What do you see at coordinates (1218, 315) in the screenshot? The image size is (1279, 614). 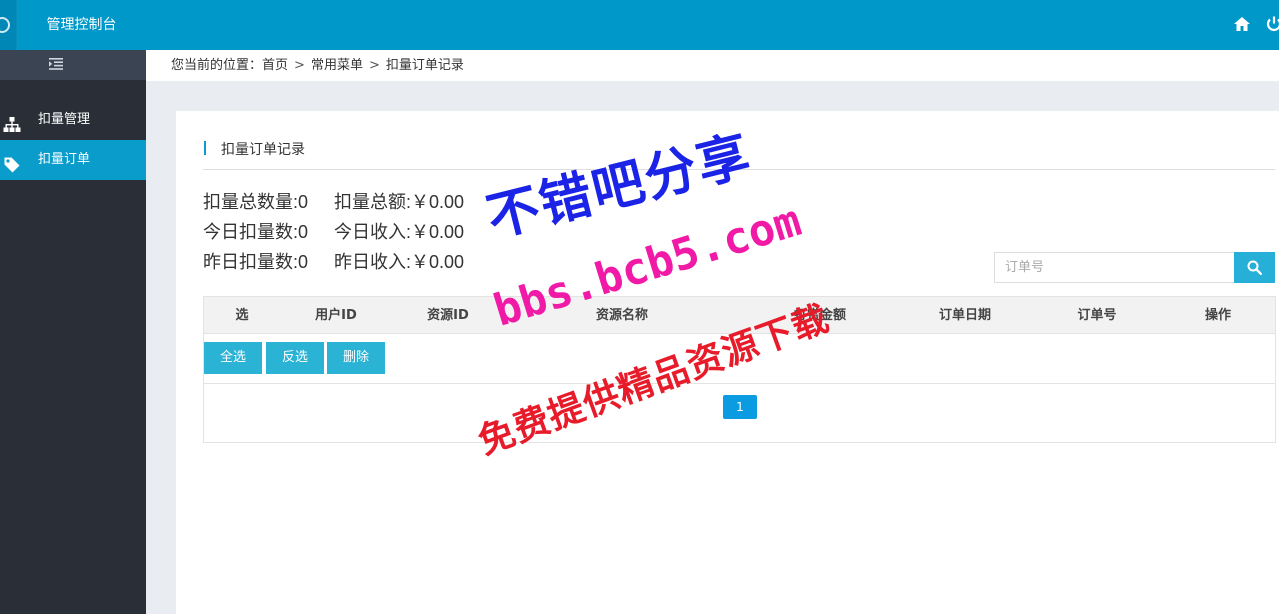 I see `column-header-actions: 操作` at bounding box center [1218, 315].